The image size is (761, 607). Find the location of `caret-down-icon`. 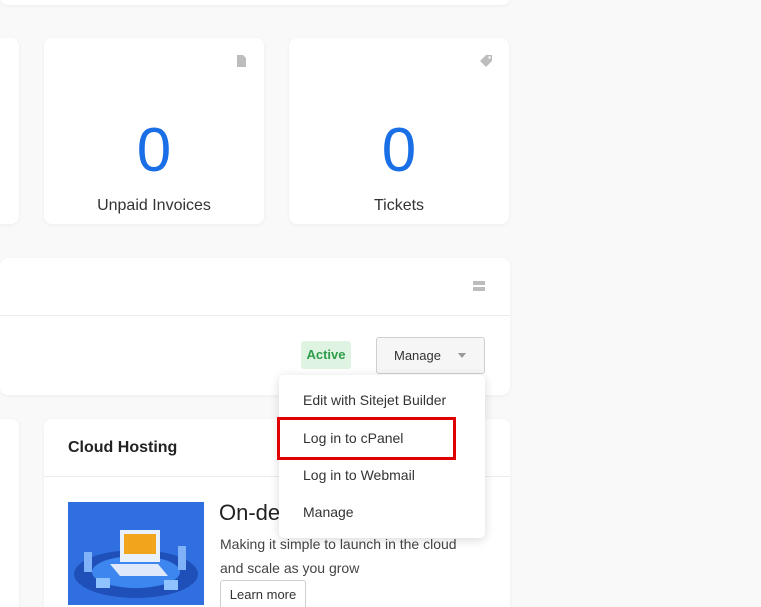

caret-down-icon is located at coordinates (462, 355).